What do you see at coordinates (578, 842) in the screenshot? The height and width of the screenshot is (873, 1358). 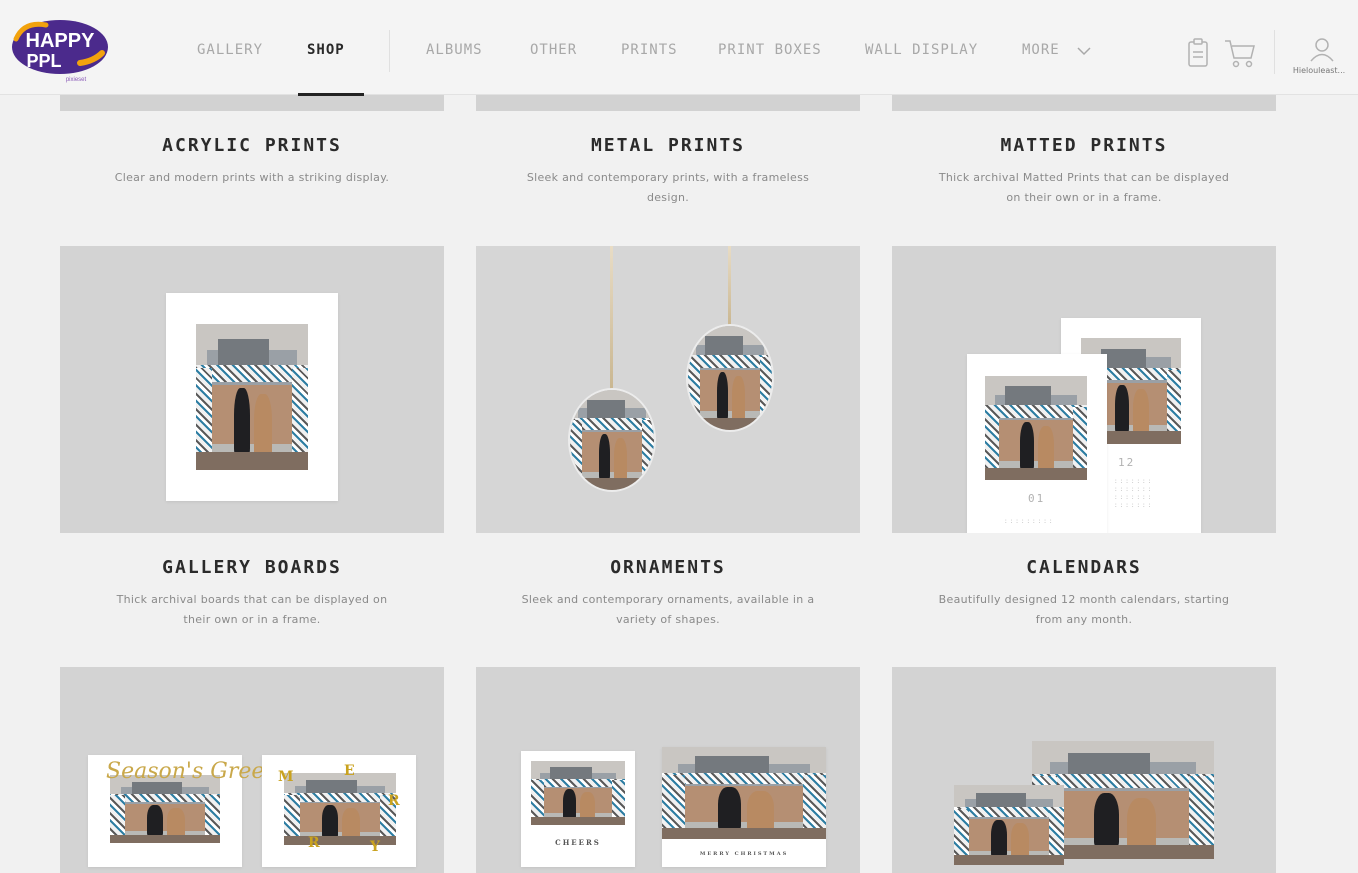 I see `cheers-caption: CHEERS` at bounding box center [578, 842].